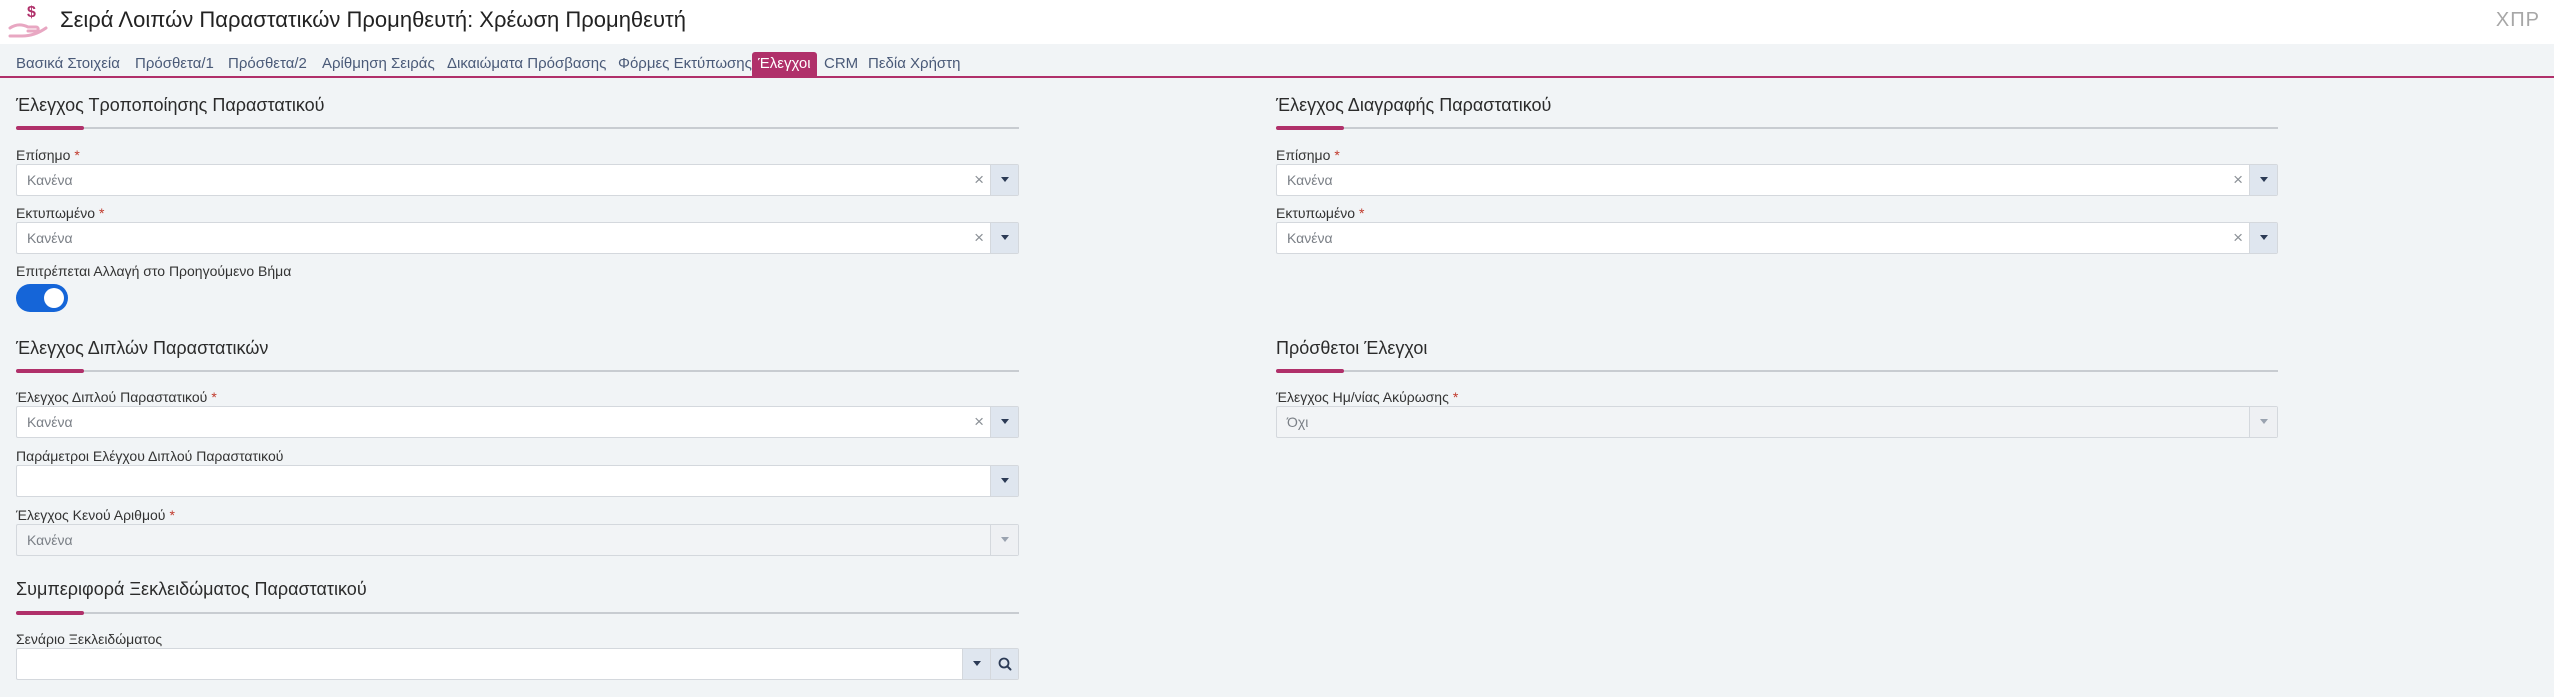  I want to click on tab-additional-2: Πρόσθετα/2, so click(267, 64).